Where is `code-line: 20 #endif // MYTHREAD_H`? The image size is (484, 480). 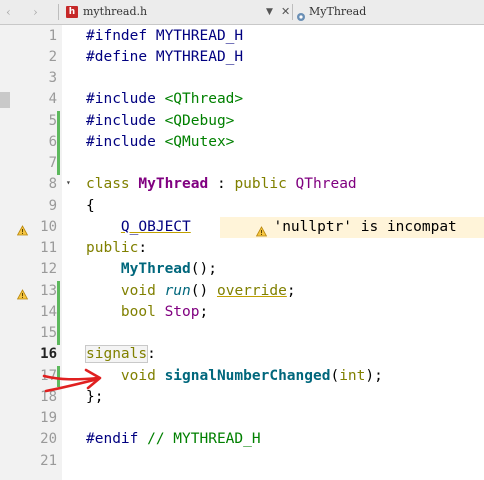
code-line: 20 #endif // MYTHREAD_H is located at coordinates (242, 439).